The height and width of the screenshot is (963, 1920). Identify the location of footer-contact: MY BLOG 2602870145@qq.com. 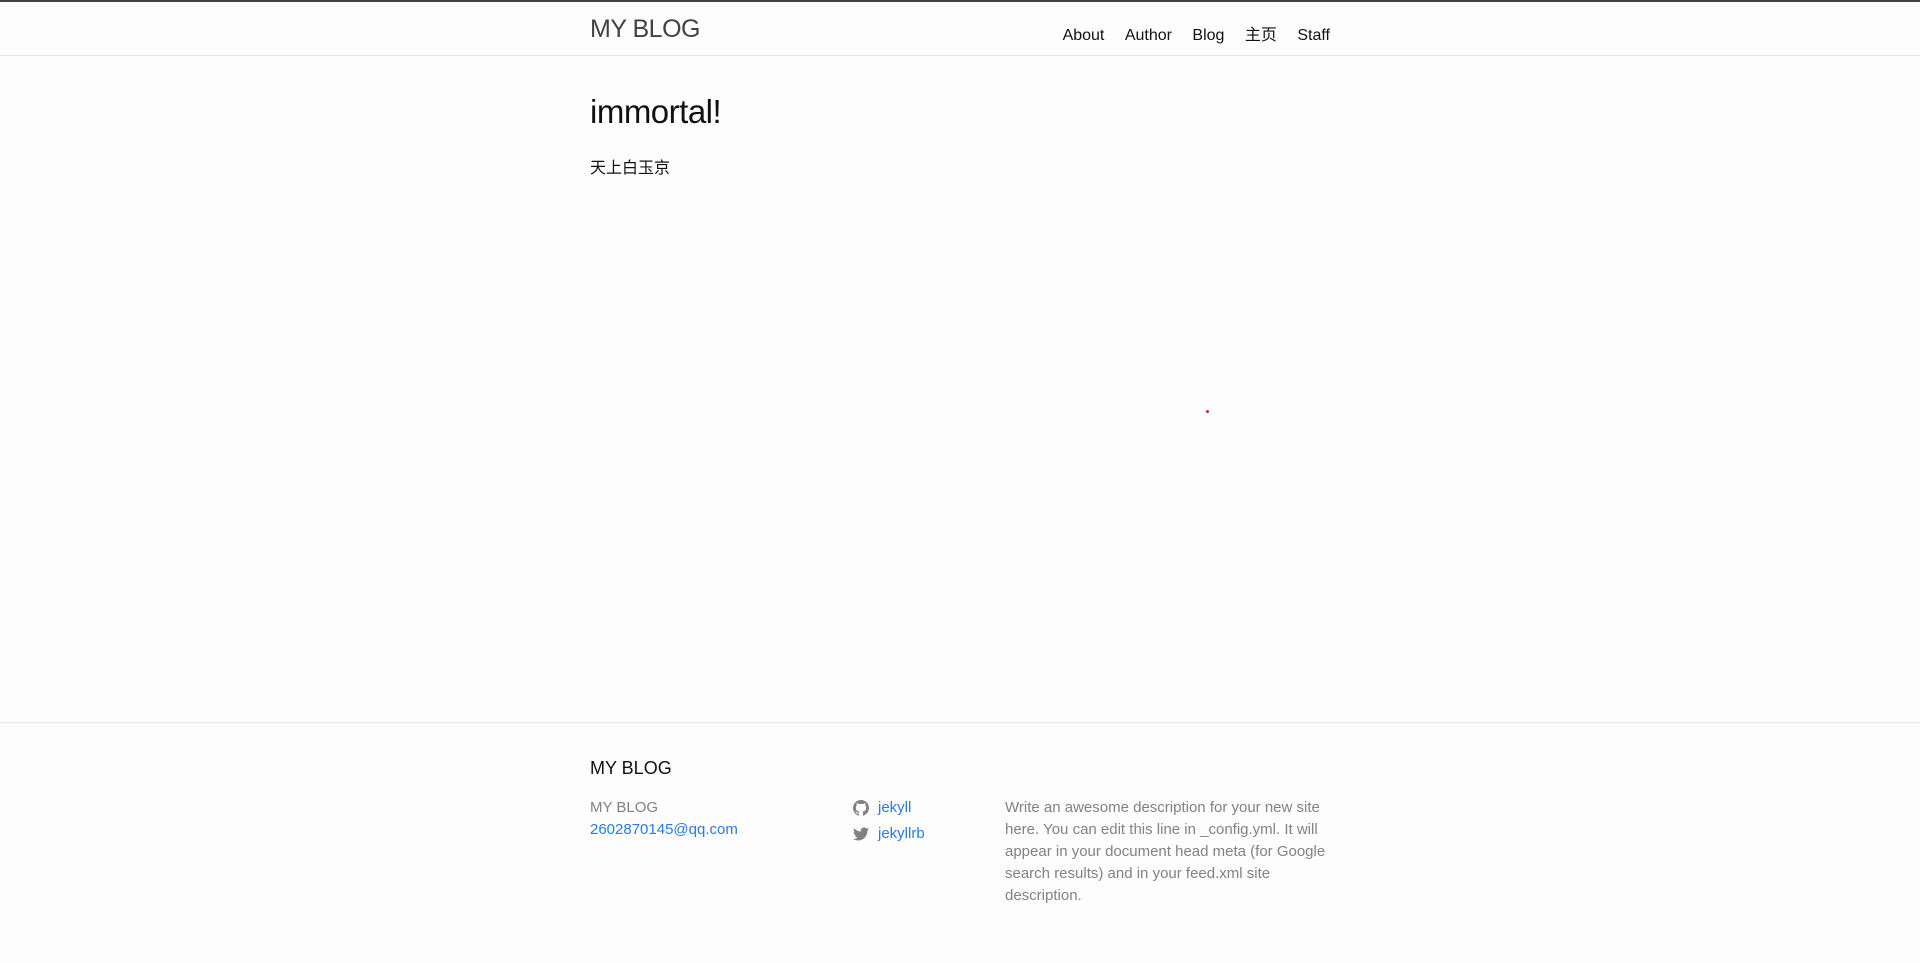
(664, 819).